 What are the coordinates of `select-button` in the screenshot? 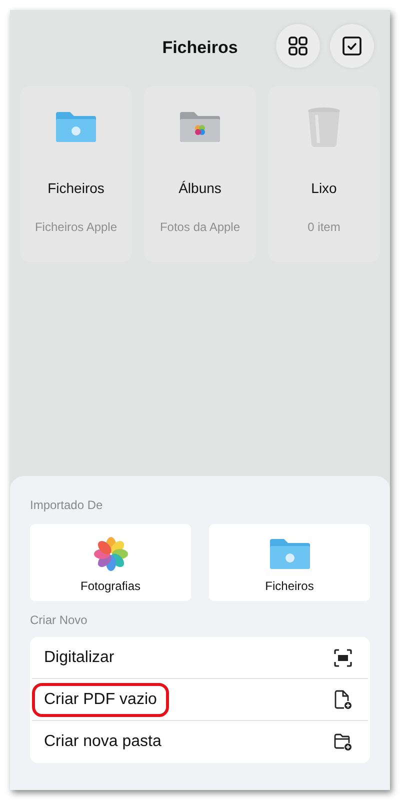 It's located at (352, 46).